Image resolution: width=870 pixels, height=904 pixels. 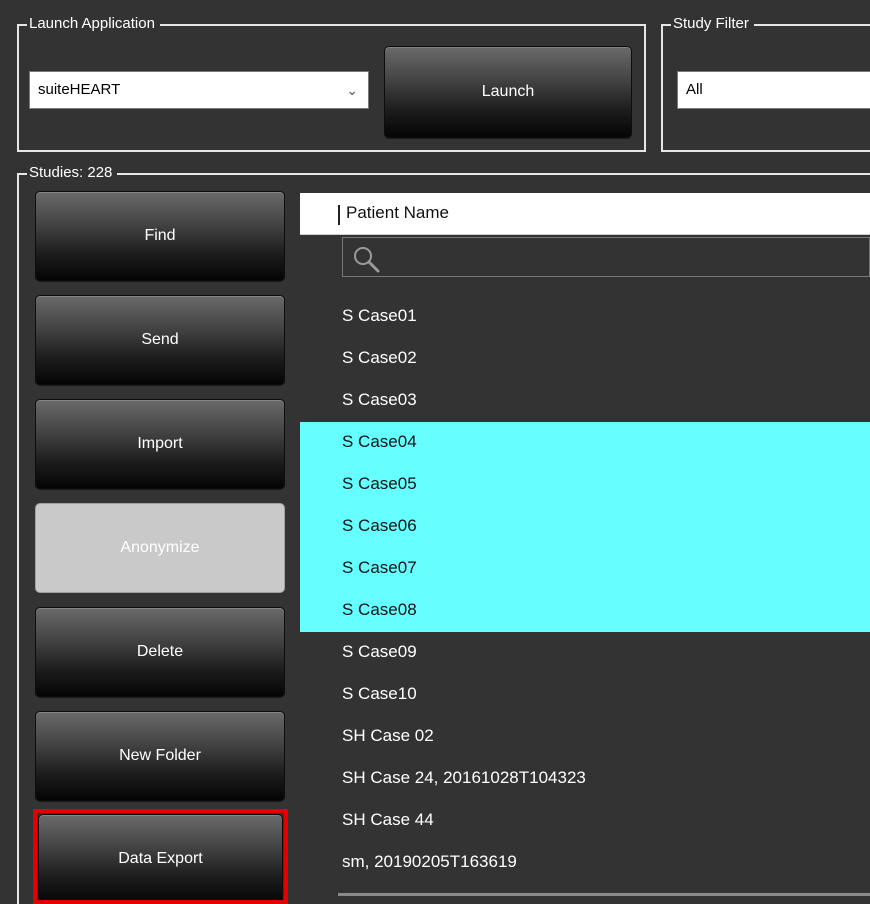 What do you see at coordinates (339, 215) in the screenshot?
I see `column-resize-handle` at bounding box center [339, 215].